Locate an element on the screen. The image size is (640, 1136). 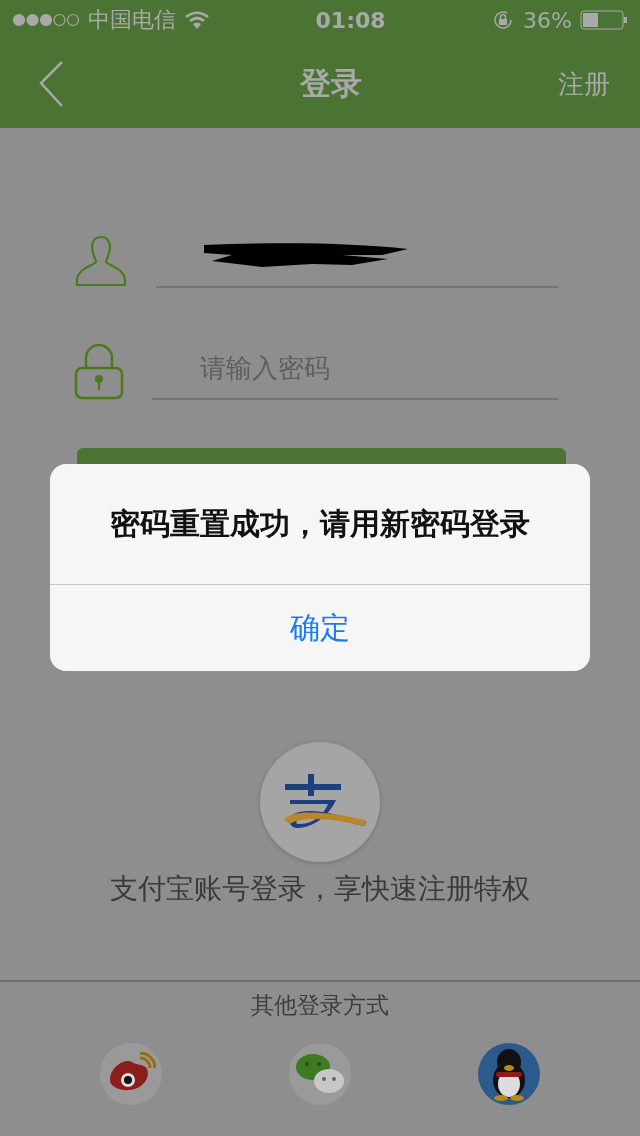
wifi-icon is located at coordinates (197, 20).